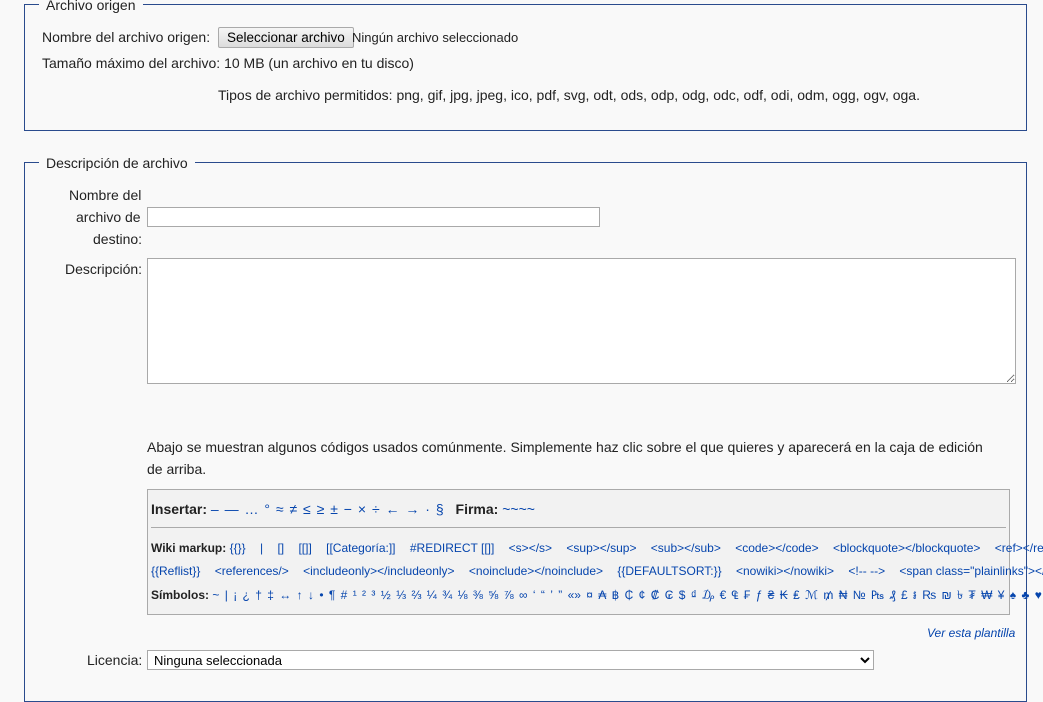 This screenshot has width=1043, height=702. I want to click on insert-char-link: ←, so click(393, 509).